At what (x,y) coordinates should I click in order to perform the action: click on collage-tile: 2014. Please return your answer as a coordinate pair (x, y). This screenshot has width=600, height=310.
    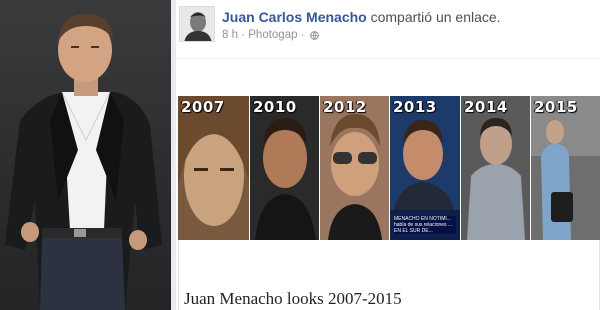
    Looking at the image, I should click on (496, 168).